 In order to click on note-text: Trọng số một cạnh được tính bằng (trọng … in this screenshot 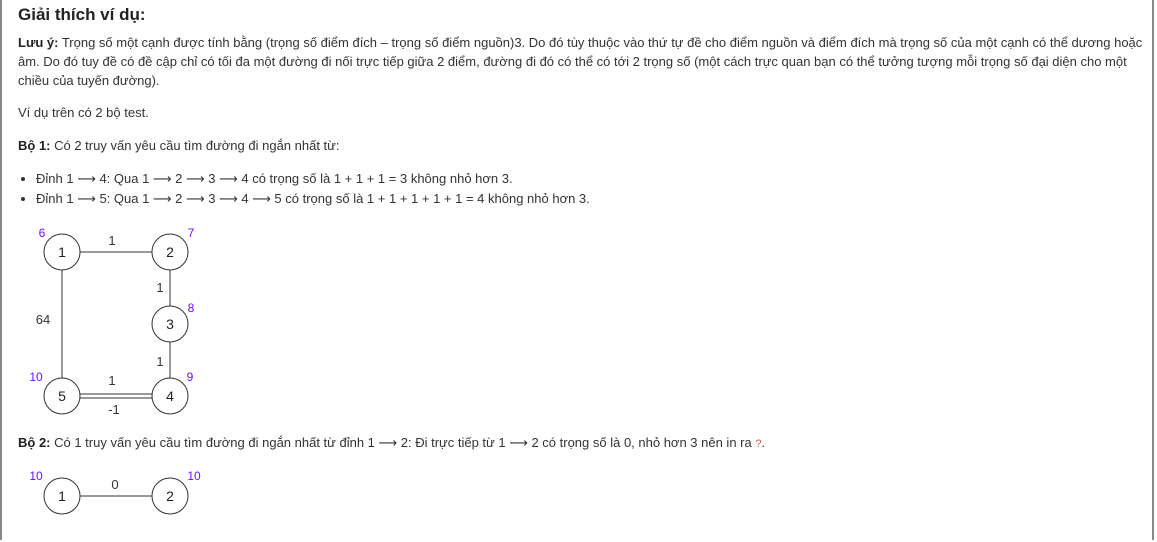, I will do `click(580, 61)`.